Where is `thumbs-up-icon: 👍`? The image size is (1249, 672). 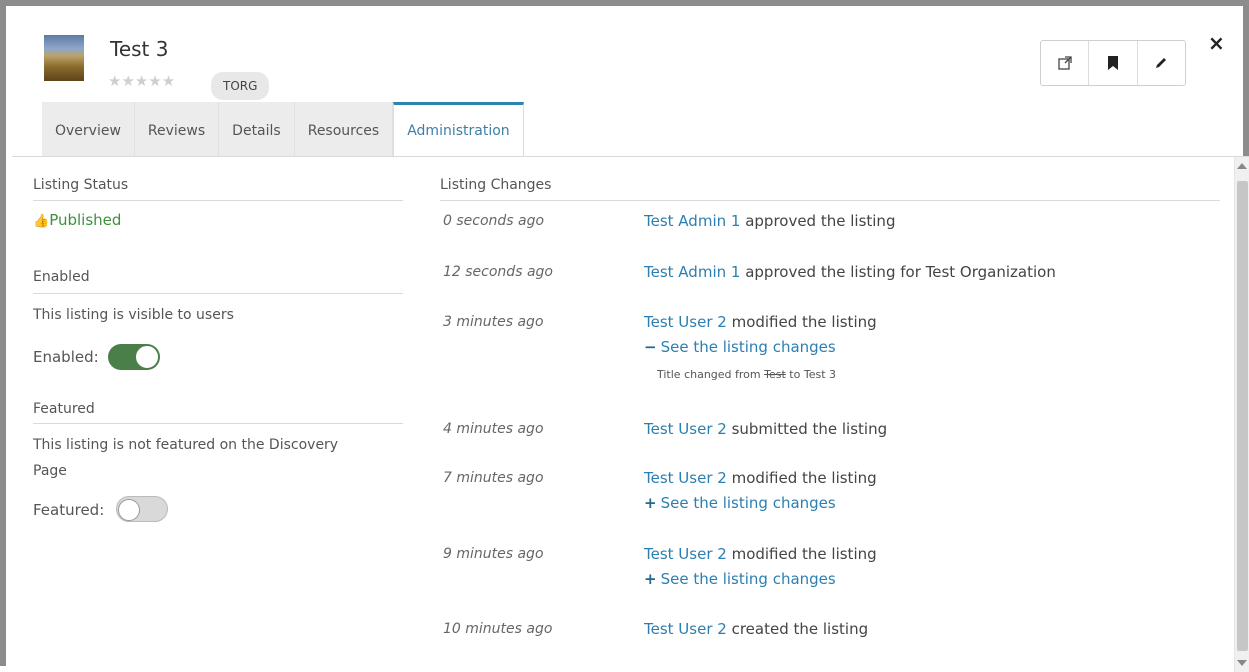
thumbs-up-icon: 👍 is located at coordinates (41, 221).